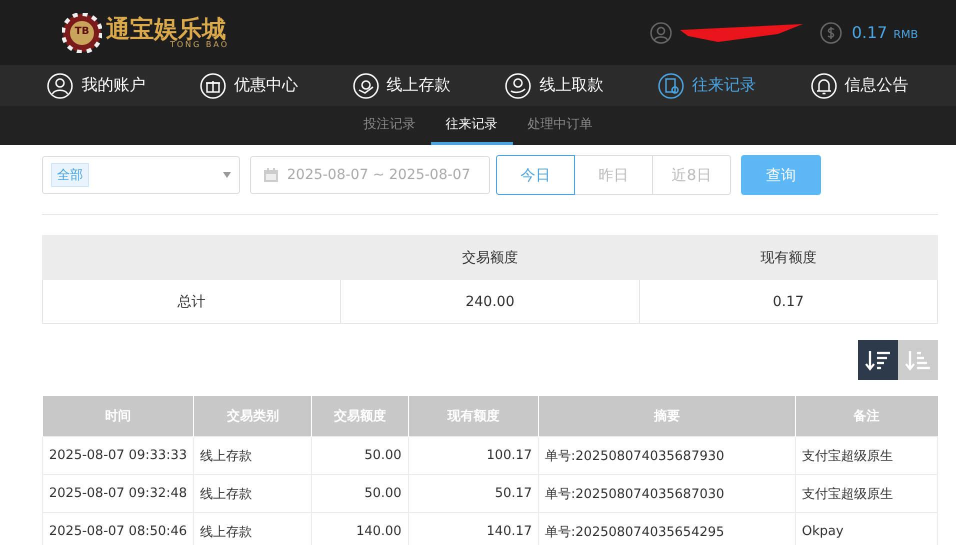  Describe the element at coordinates (271, 175) in the screenshot. I see `calendar-icon` at that location.